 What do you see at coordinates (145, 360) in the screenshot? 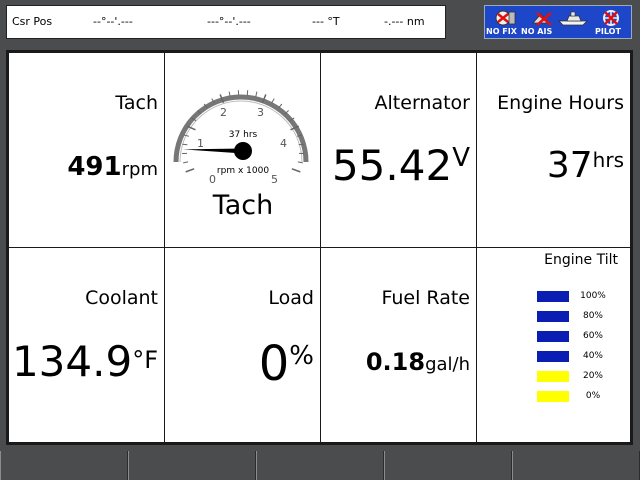
I see `coolant-unit: °F` at bounding box center [145, 360].